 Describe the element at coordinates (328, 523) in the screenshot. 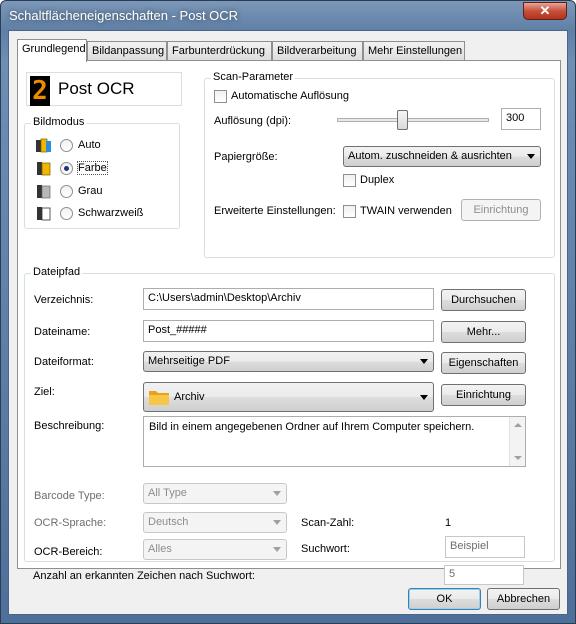

I see `scan-count-label: Scan-Zahl:` at that location.